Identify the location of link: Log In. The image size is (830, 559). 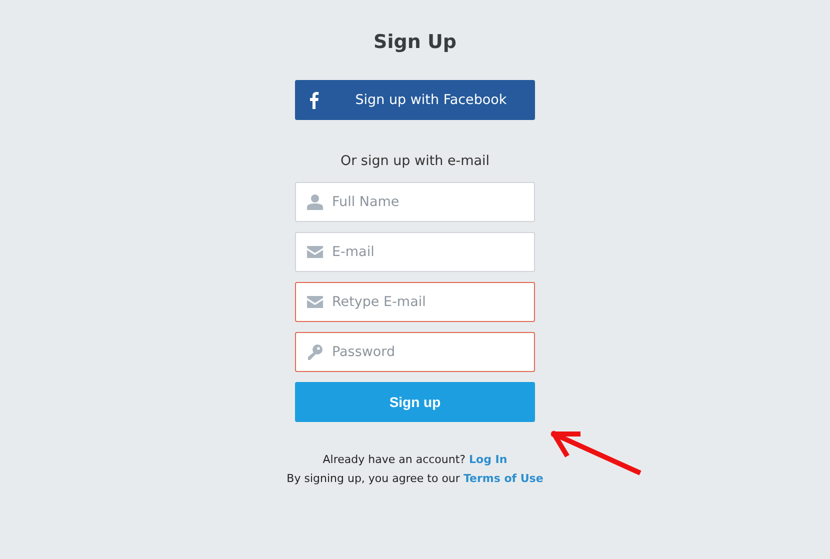
(488, 459).